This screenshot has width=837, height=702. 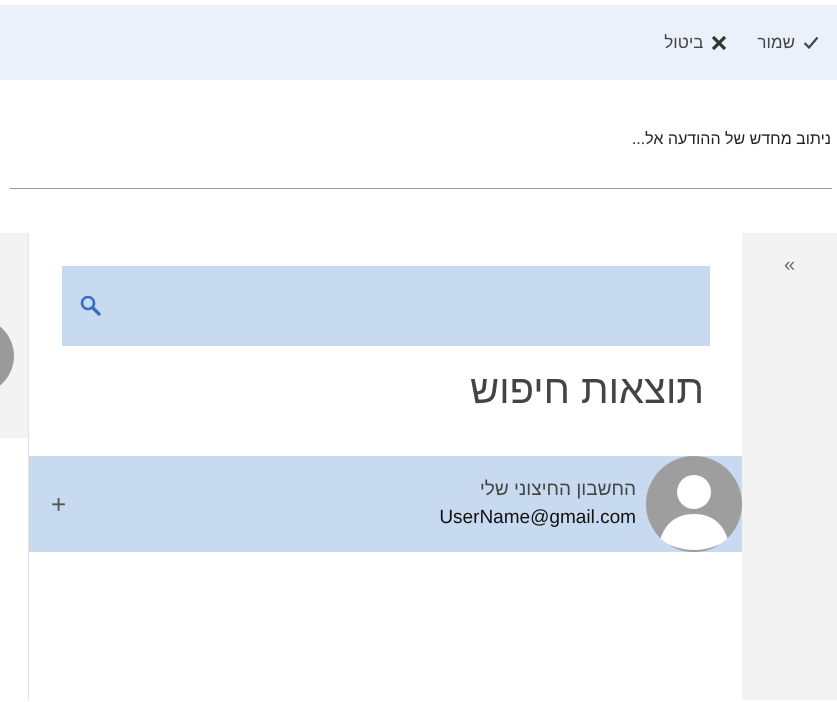 I want to click on contact-name: החשבון החיצוני שלי, so click(x=558, y=489).